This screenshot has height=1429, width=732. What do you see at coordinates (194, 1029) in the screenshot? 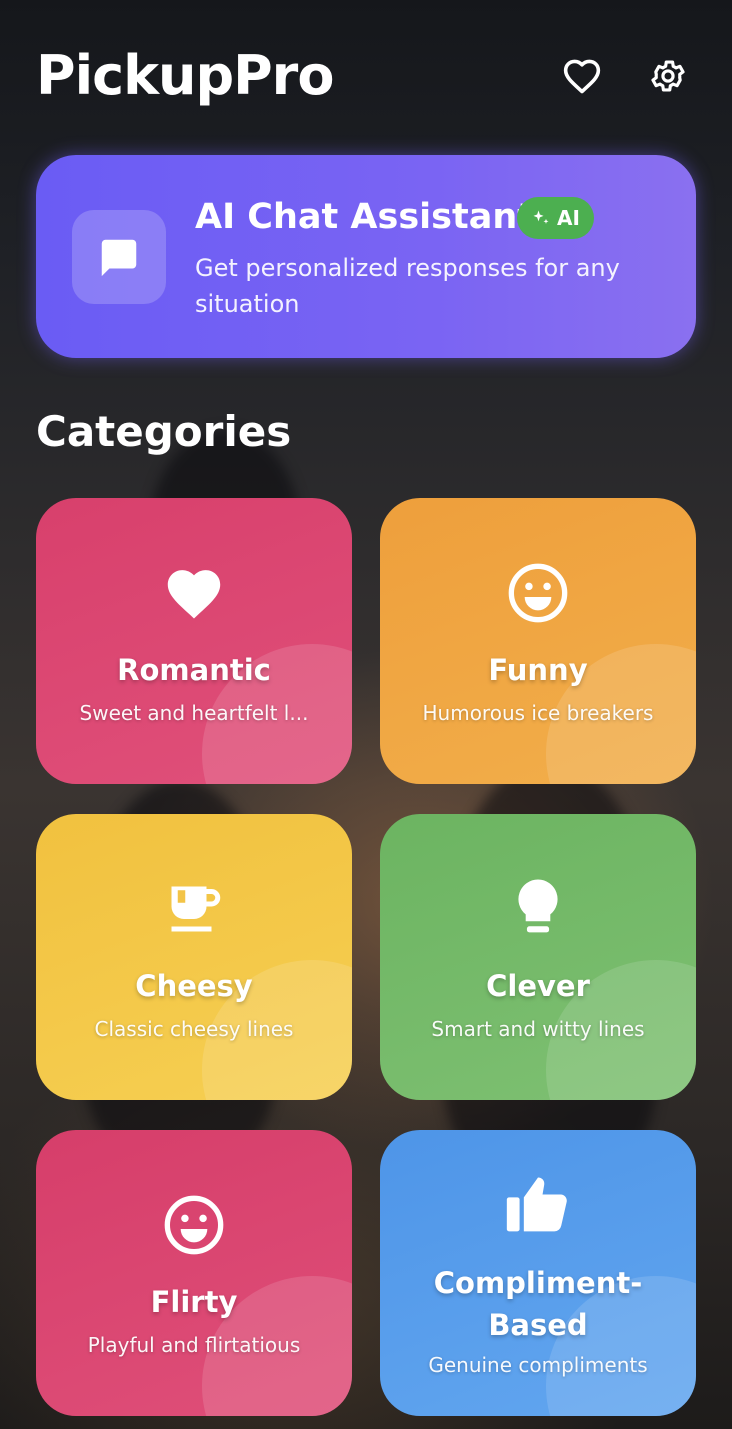
I see `category-description: Classic cheesy lines` at bounding box center [194, 1029].